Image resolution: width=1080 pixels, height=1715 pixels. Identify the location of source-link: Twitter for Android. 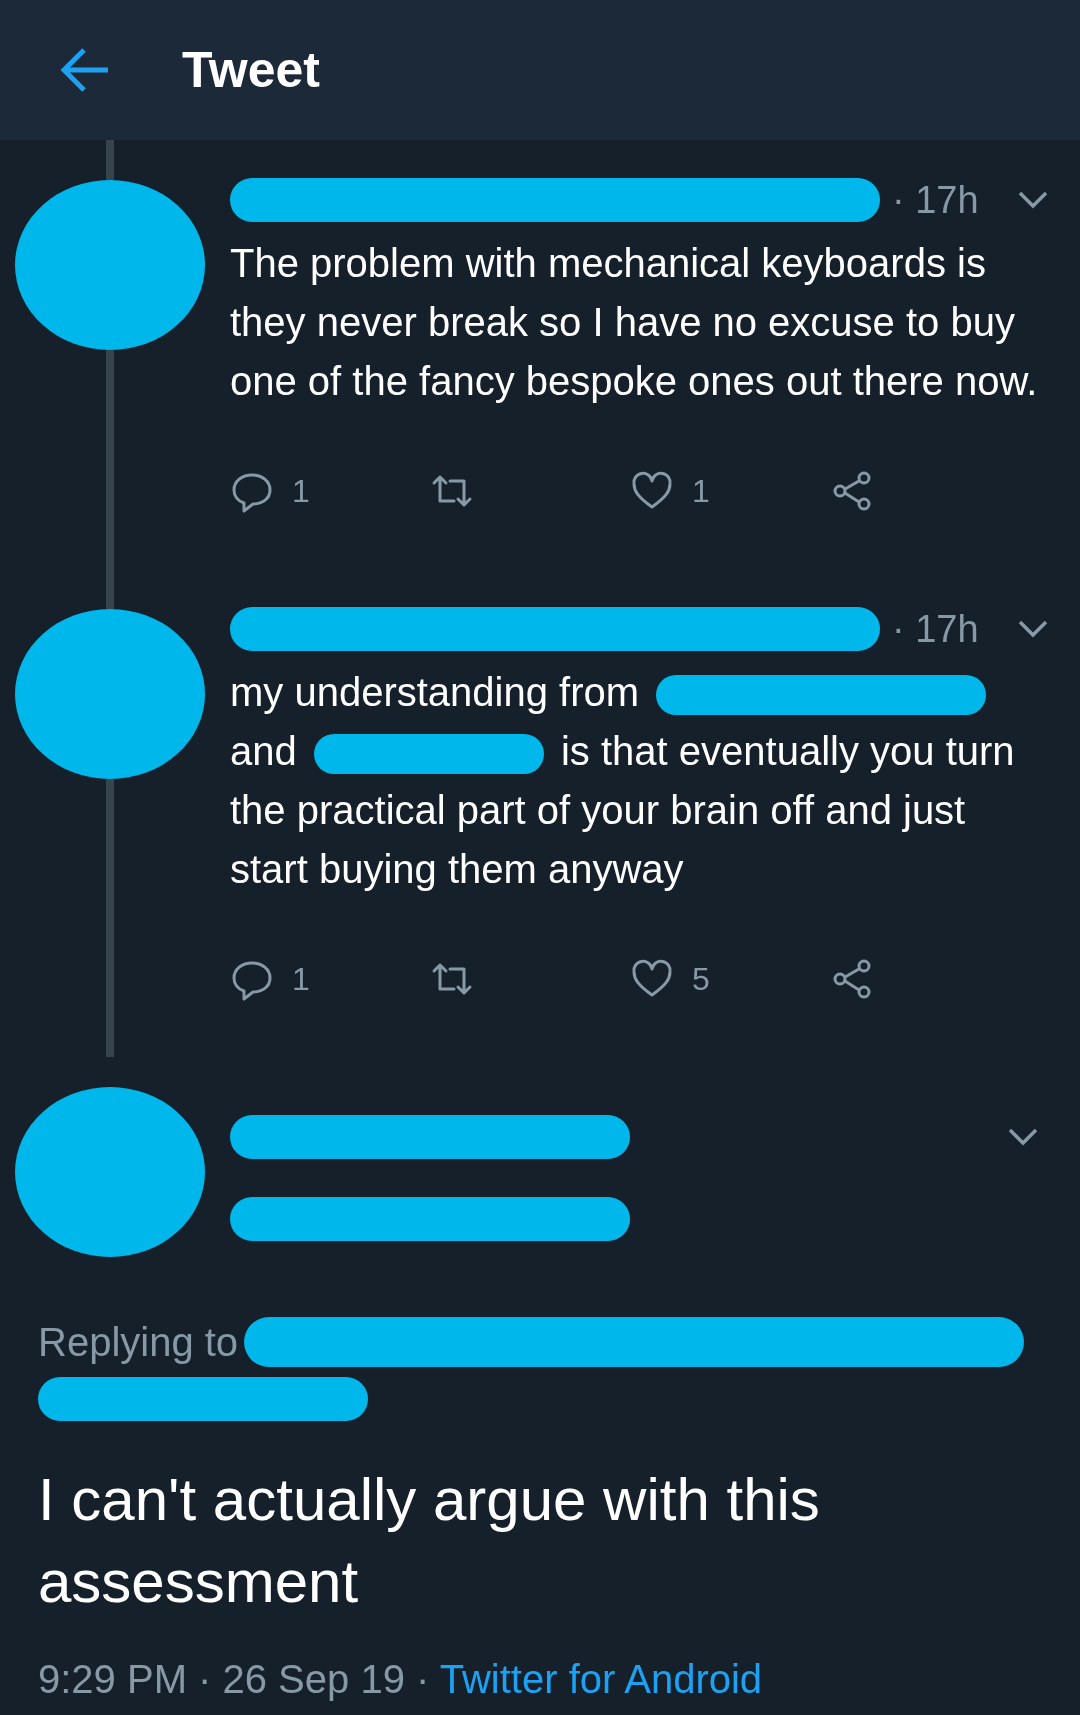
(601, 1679).